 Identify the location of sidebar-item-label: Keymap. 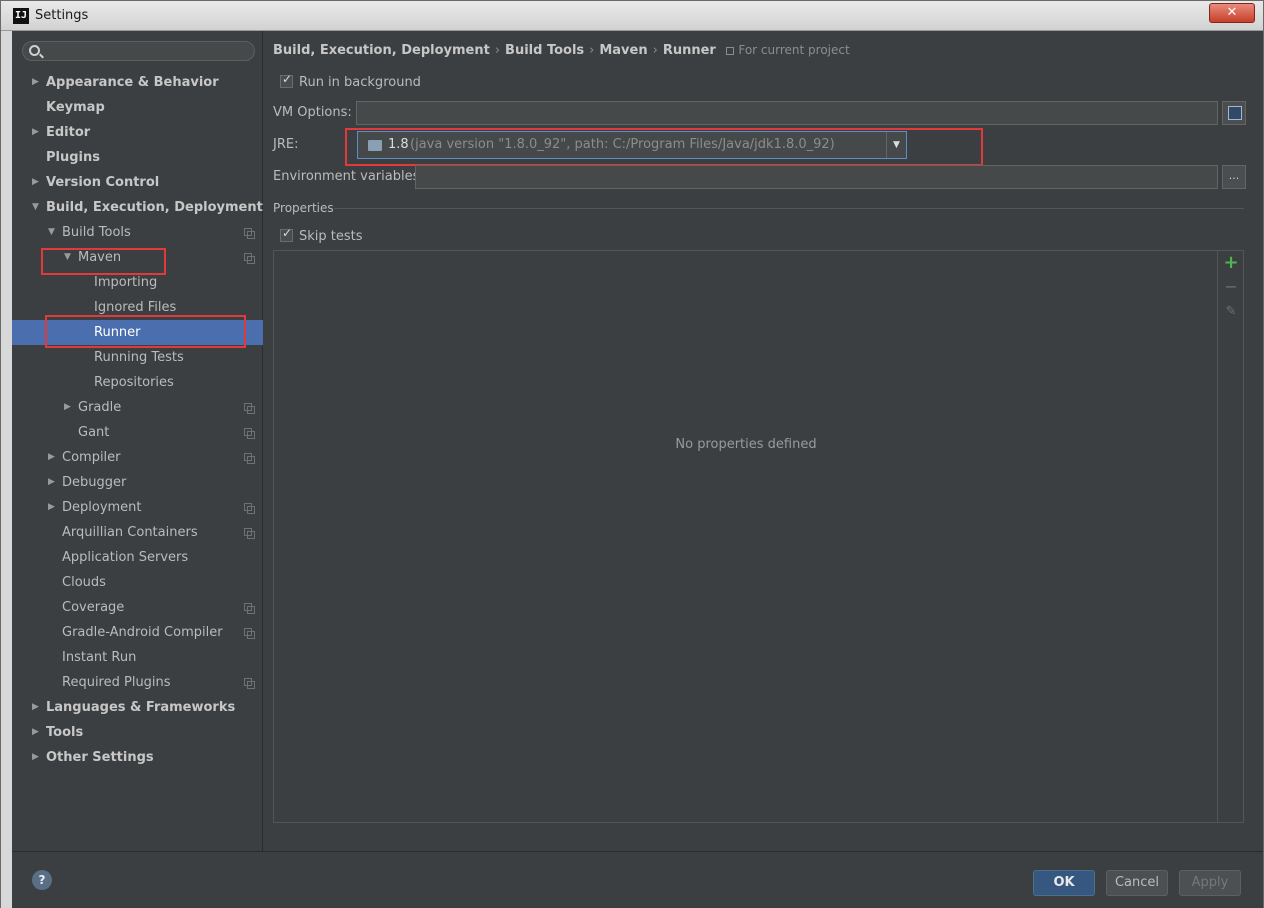
(75, 107).